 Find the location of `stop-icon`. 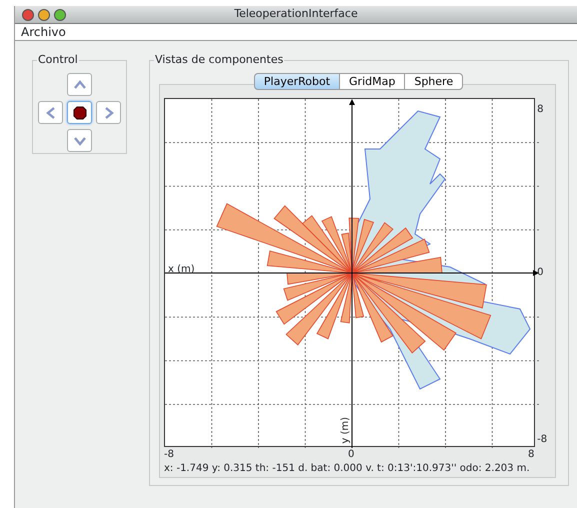

stop-icon is located at coordinates (79, 113).